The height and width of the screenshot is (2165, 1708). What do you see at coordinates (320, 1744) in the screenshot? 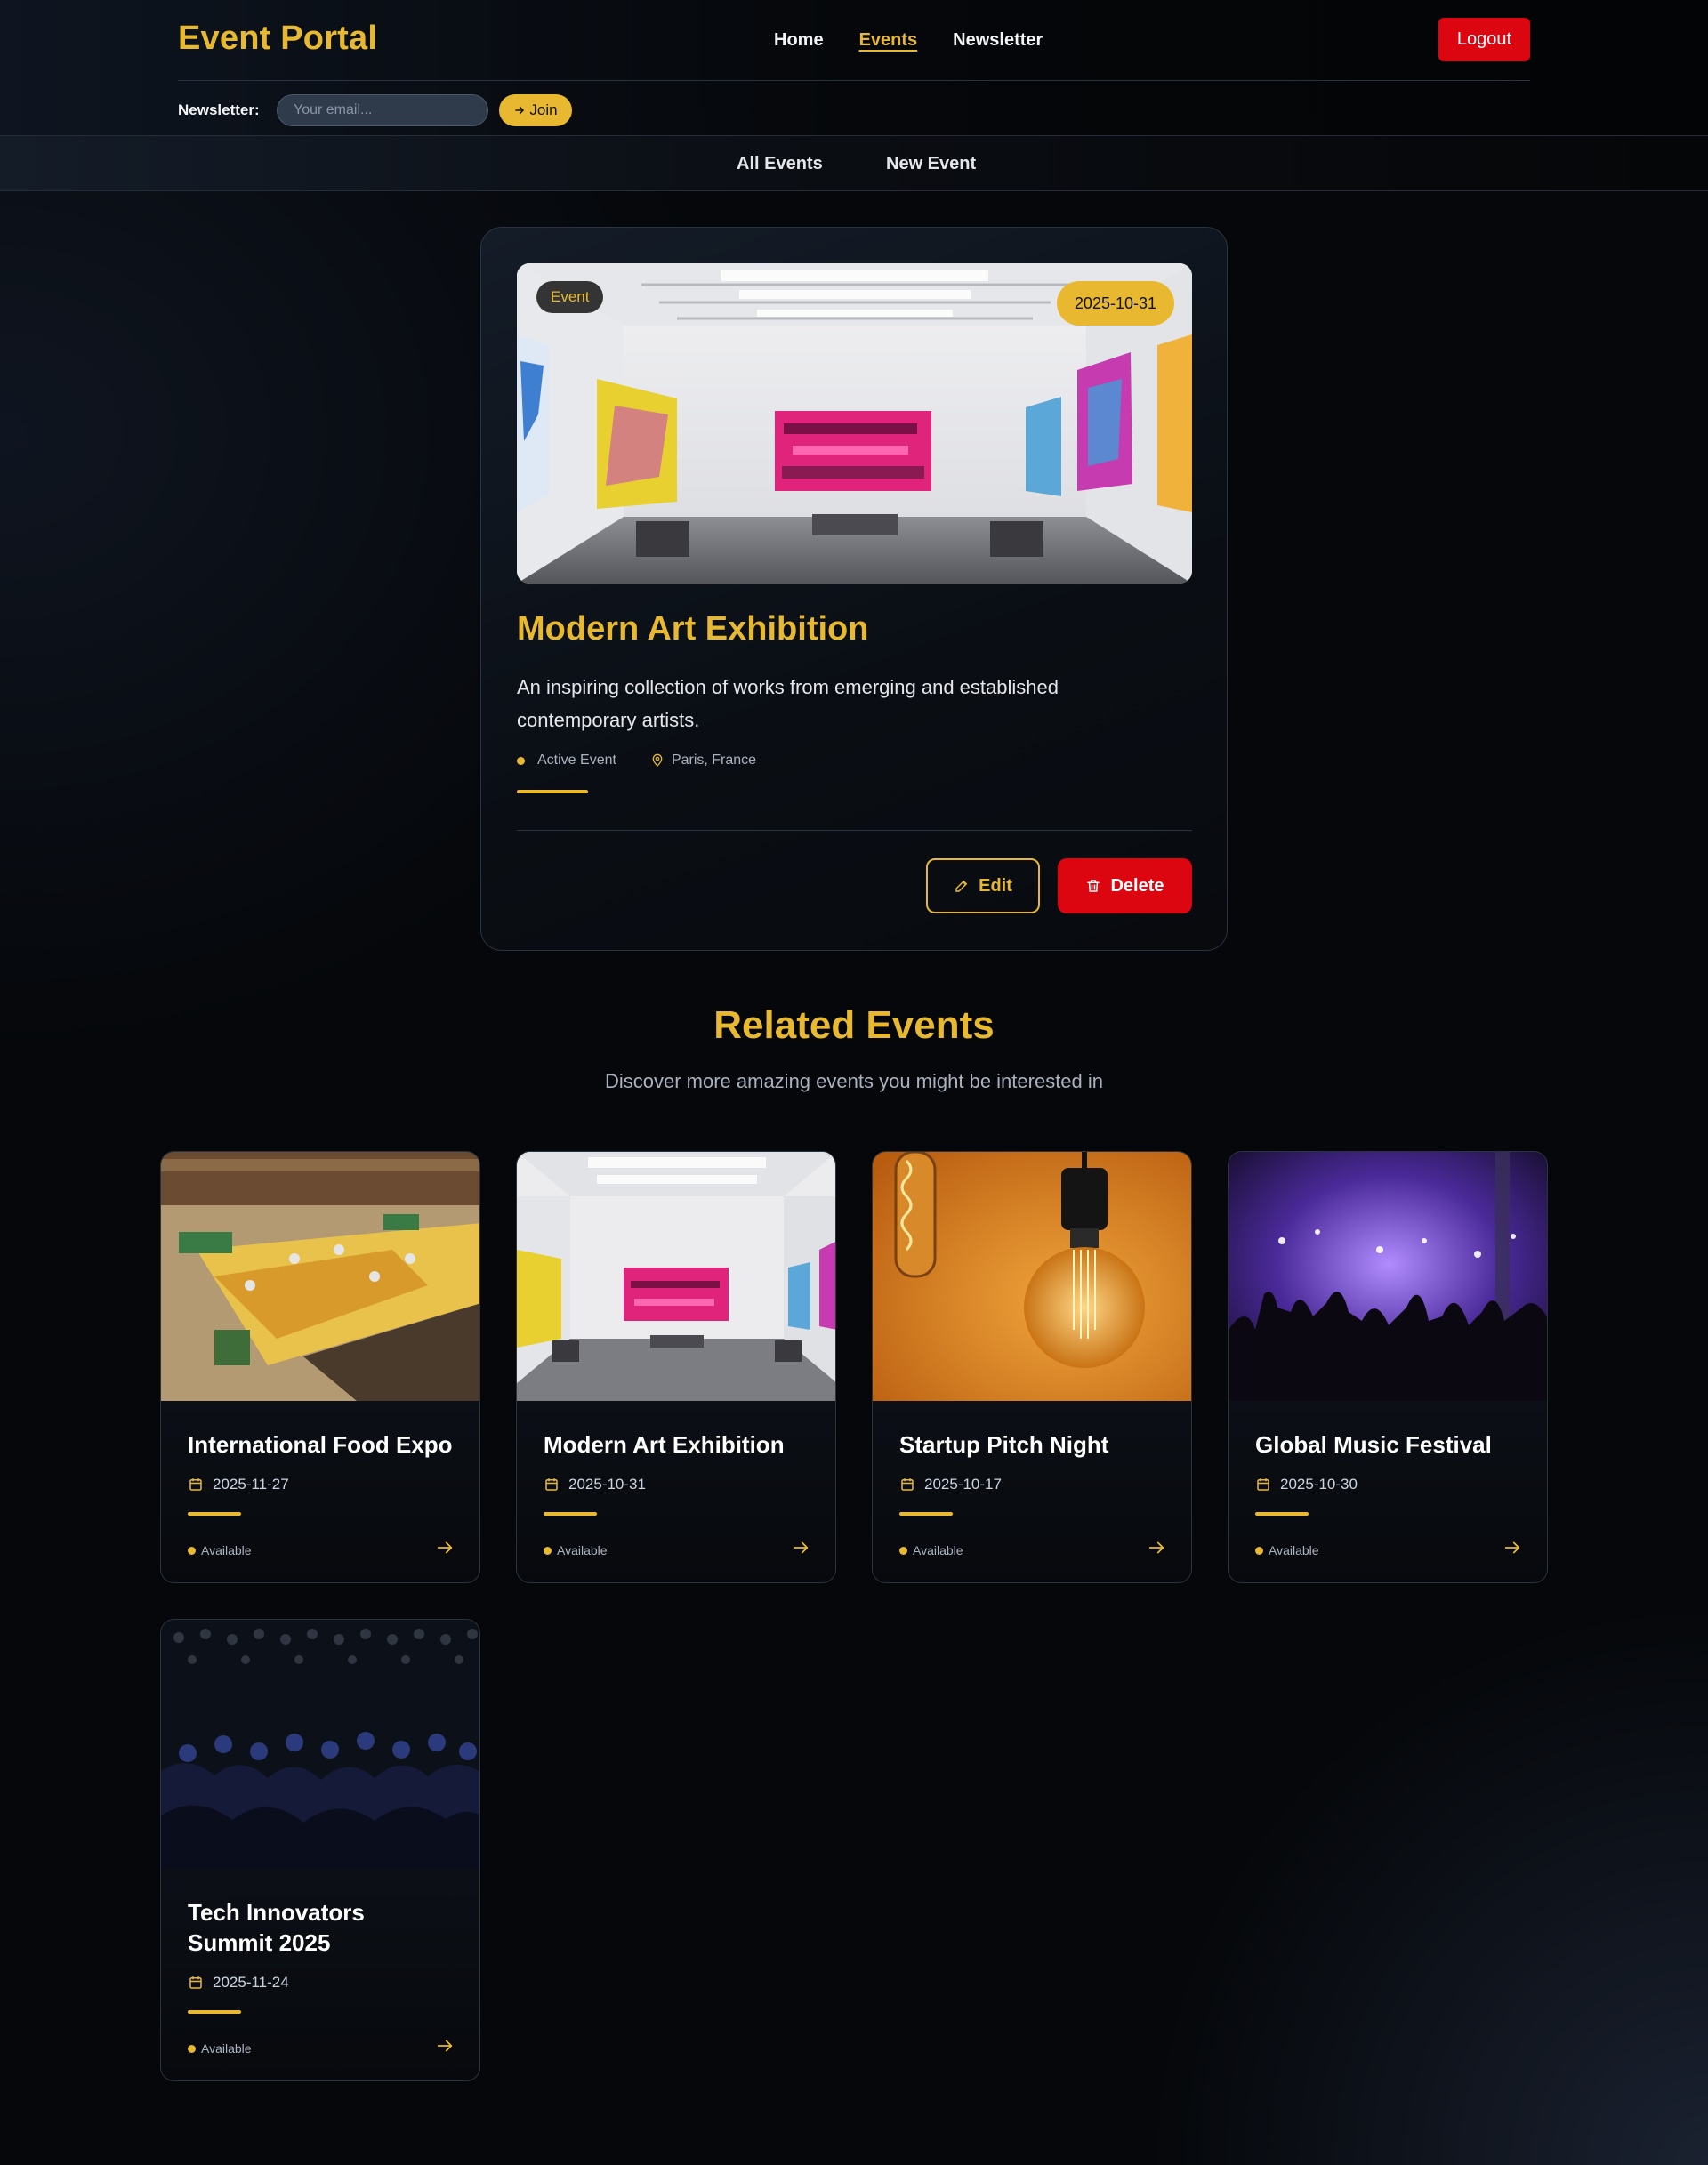
I see `conference-audience-image` at bounding box center [320, 1744].